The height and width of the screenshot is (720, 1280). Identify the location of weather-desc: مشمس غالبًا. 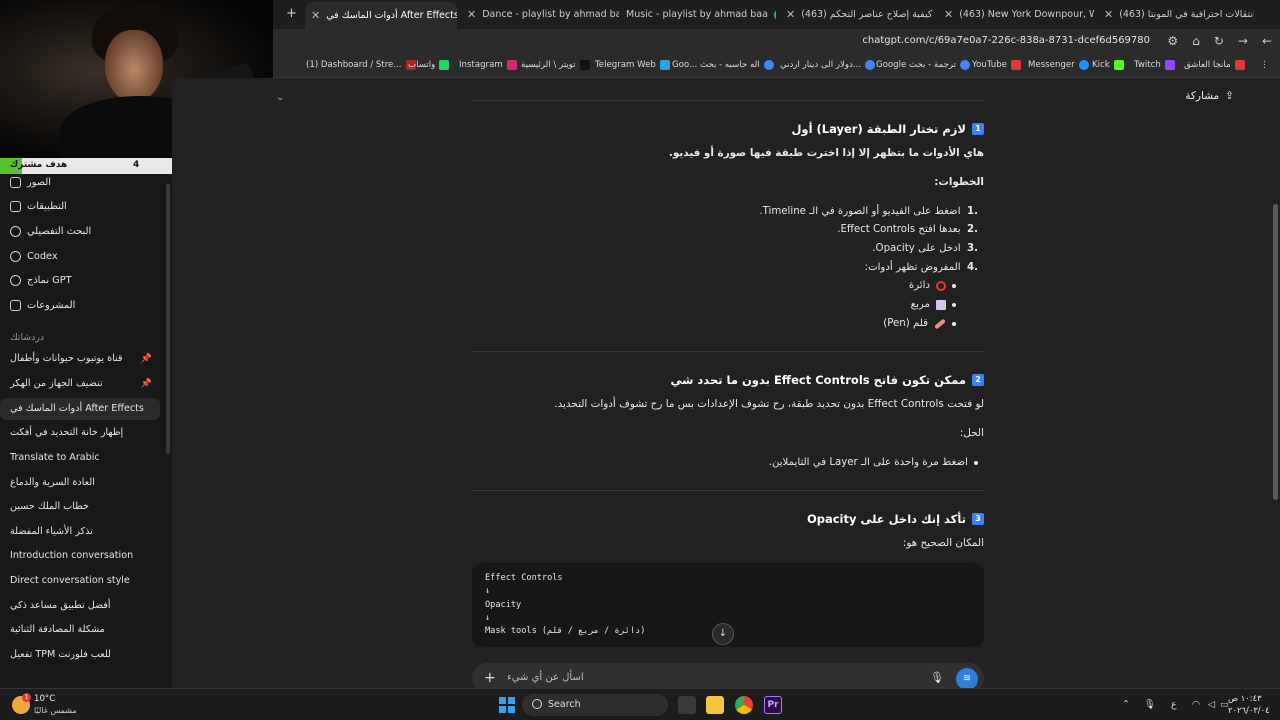
(55, 710).